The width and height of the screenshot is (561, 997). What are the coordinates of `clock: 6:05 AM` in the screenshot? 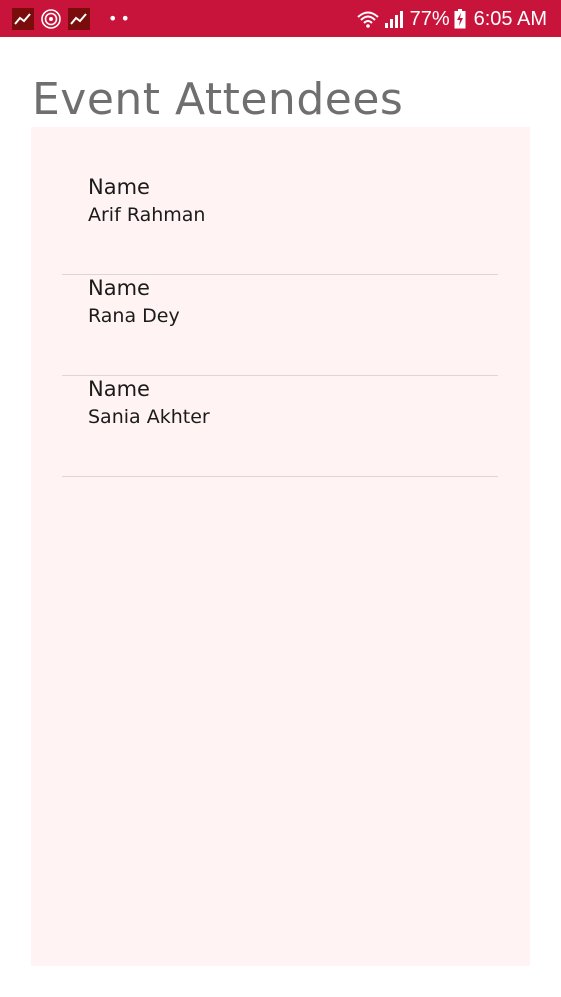 It's located at (510, 18).